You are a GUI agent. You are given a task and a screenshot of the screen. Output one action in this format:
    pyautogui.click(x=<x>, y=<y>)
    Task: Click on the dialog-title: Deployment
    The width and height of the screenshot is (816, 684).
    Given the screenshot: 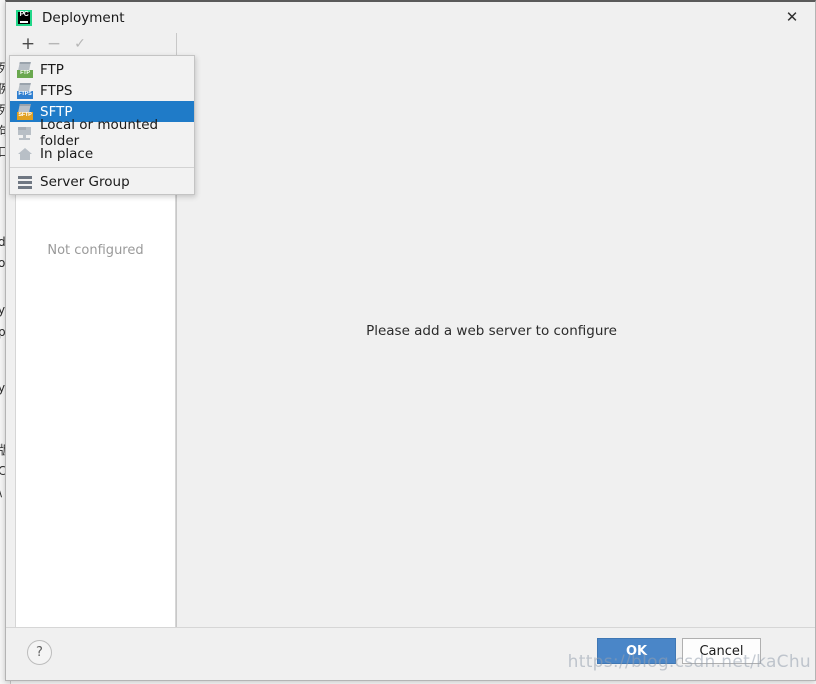 What is the action you would take?
    pyautogui.click(x=83, y=17)
    